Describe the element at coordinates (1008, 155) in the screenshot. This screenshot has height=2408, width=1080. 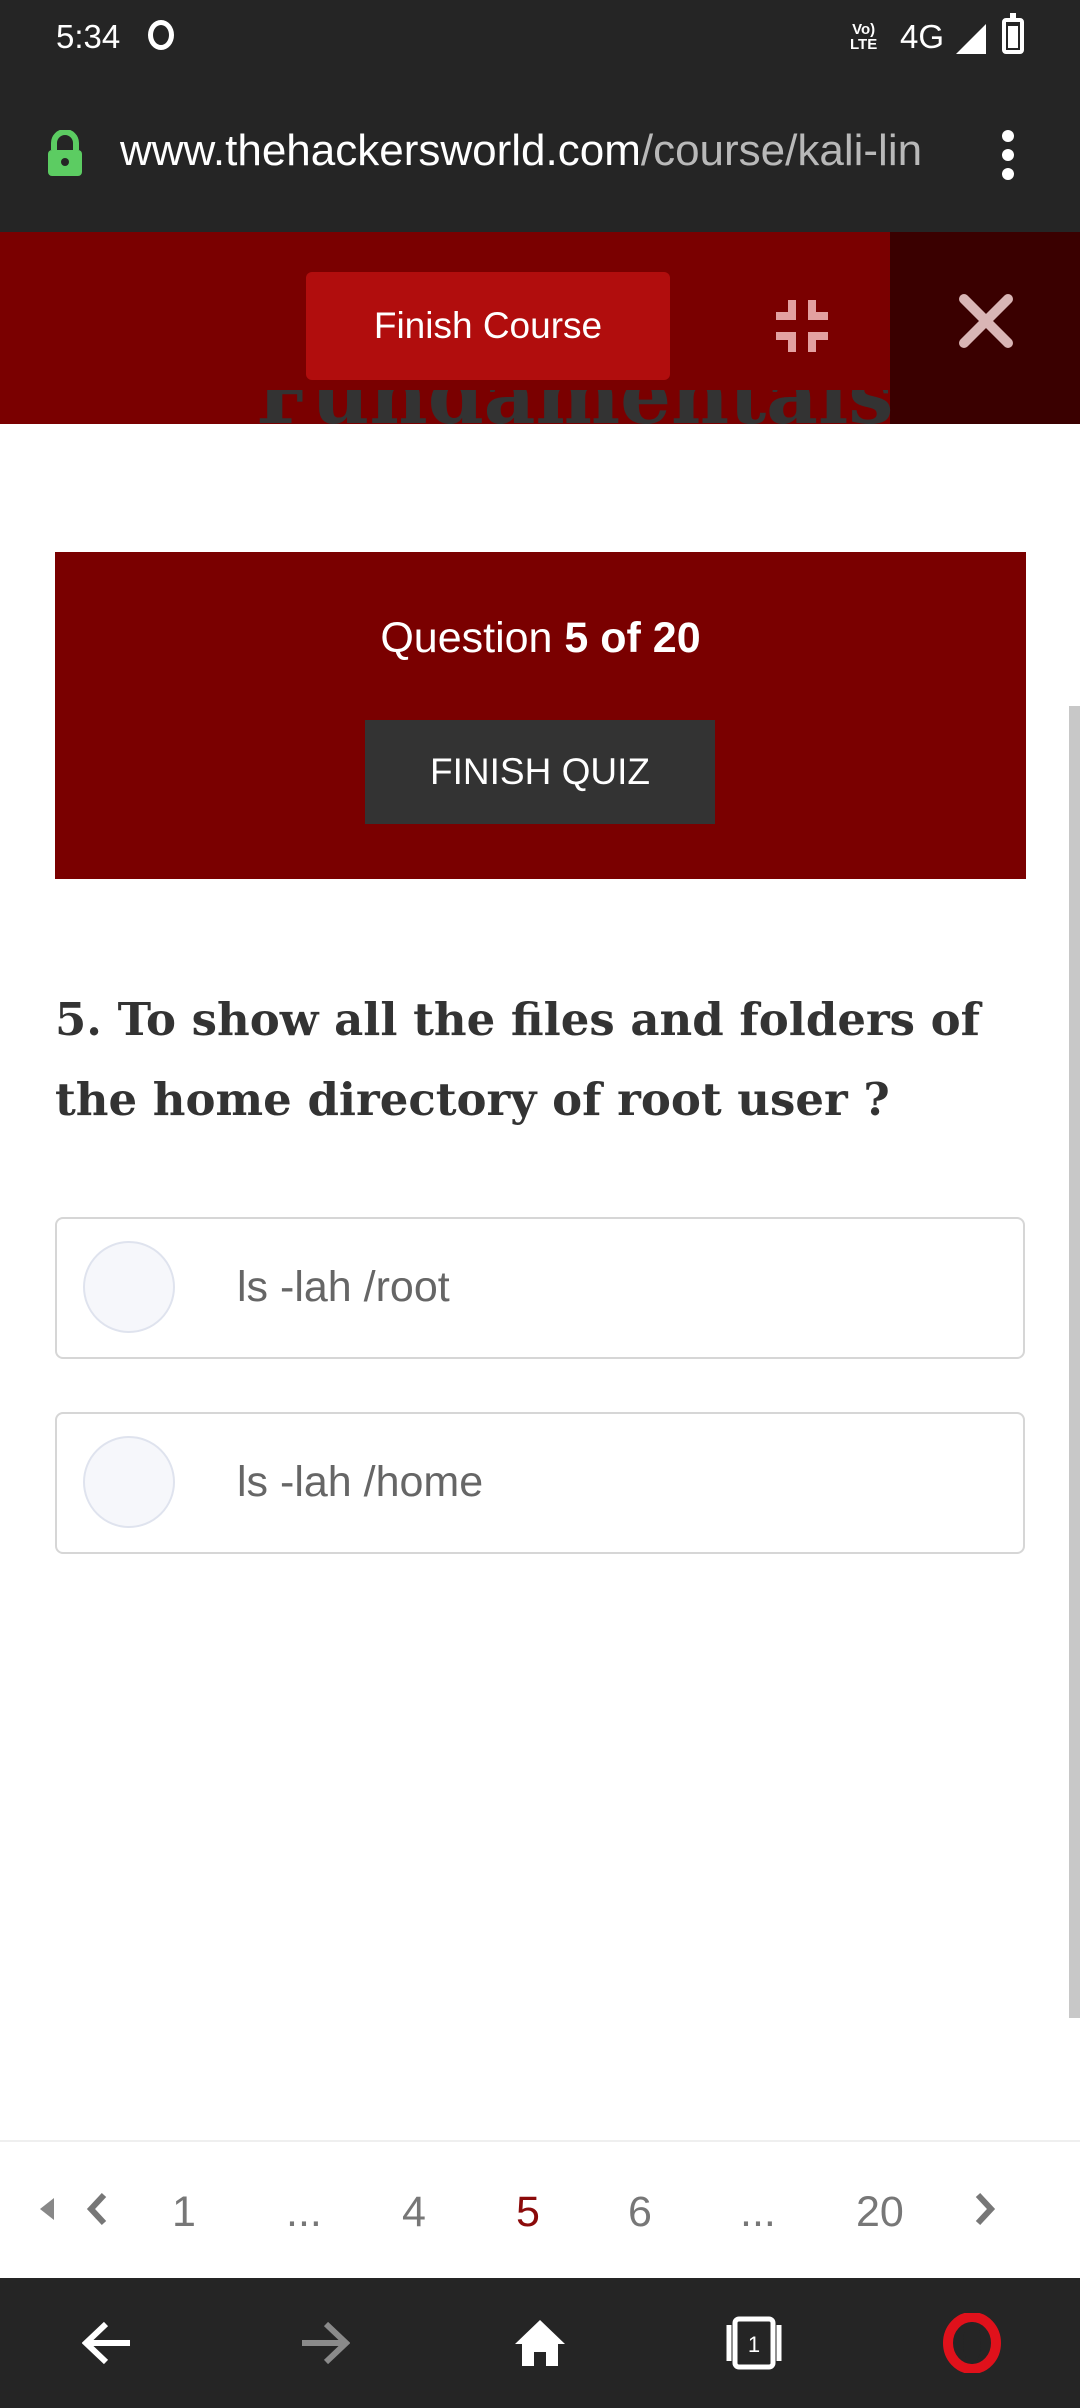
I see `more-menu-icon` at that location.